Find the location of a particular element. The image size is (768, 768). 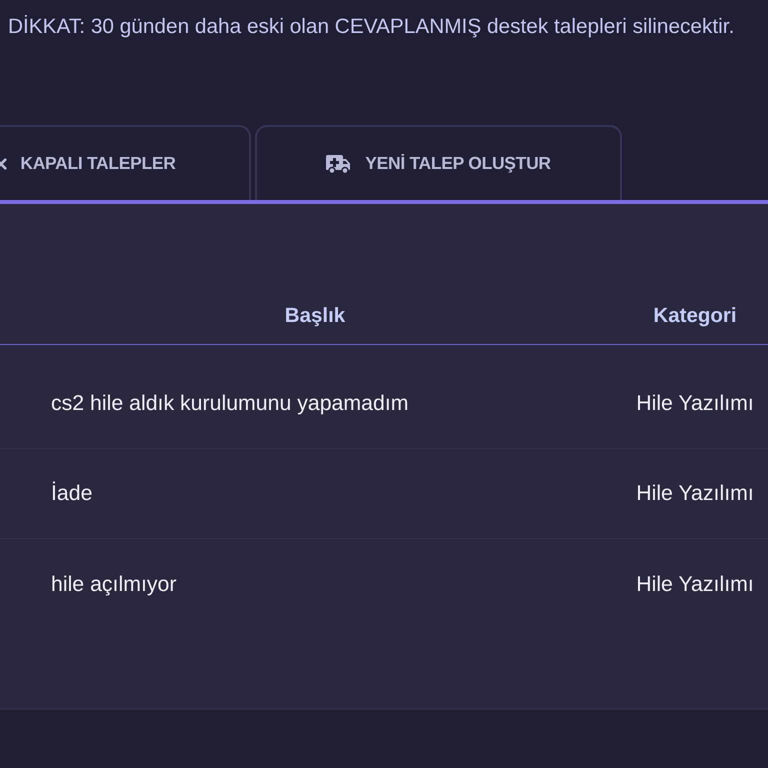

column-header: Başlık is located at coordinates (297, 317).